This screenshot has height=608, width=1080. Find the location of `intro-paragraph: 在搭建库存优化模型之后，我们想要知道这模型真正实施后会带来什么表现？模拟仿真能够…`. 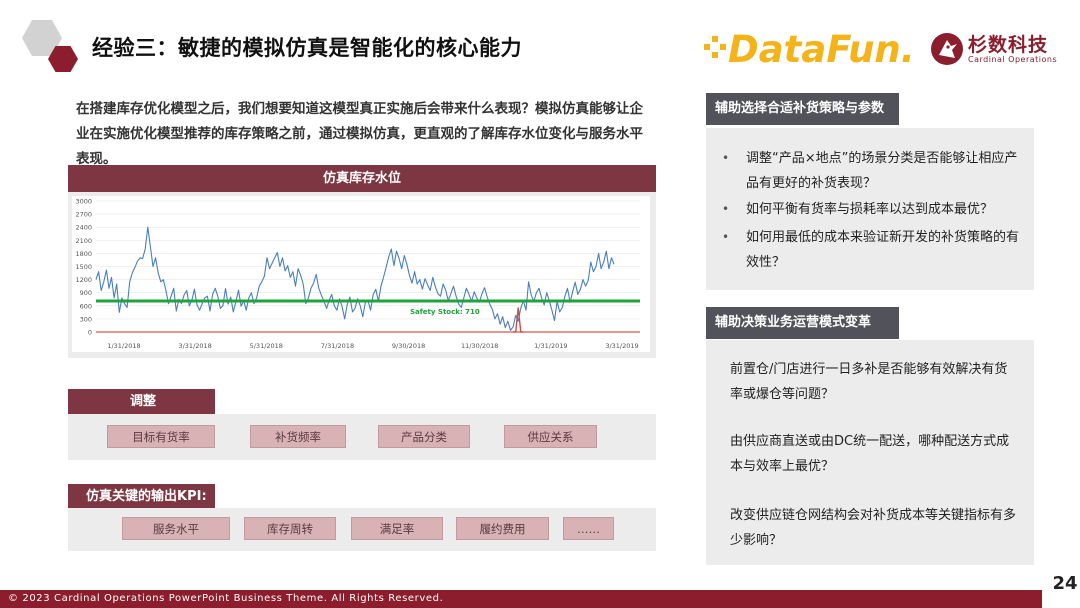

intro-paragraph: 在搭建库存优化模型之后，我们想要知道这模型真正实施后会带来什么表现？模拟仿真能够… is located at coordinates (359, 134).